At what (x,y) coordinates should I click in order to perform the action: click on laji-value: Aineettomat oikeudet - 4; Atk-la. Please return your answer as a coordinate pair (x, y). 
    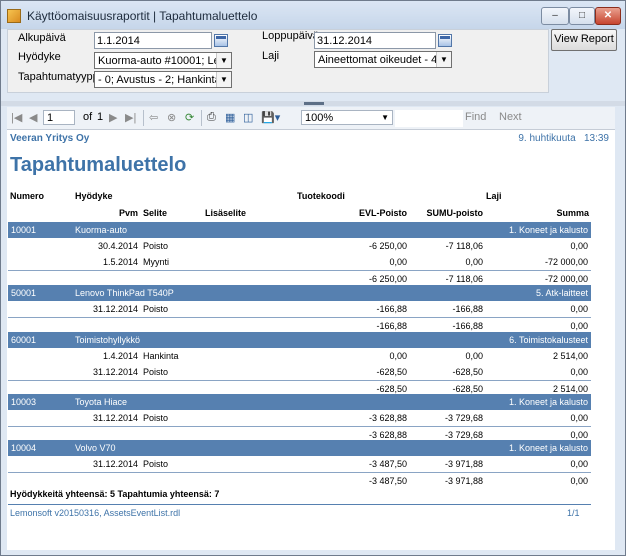
    Looking at the image, I should click on (384, 60).